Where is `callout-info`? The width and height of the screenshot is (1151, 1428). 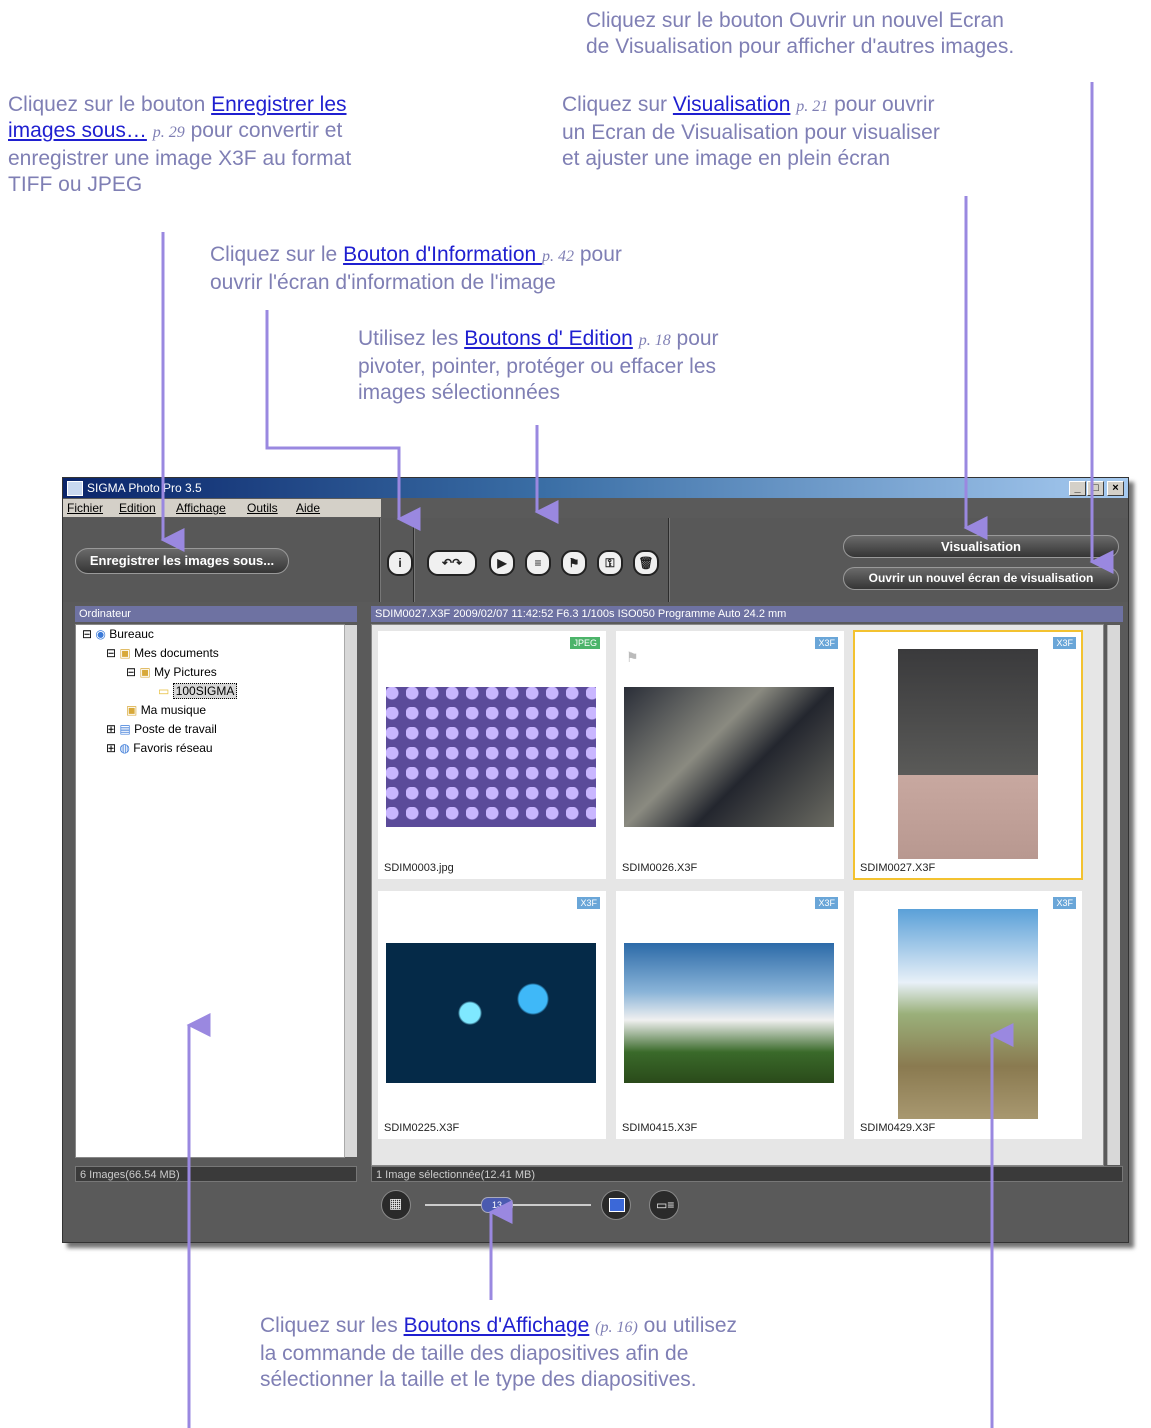
callout-info is located at coordinates (343, 420).